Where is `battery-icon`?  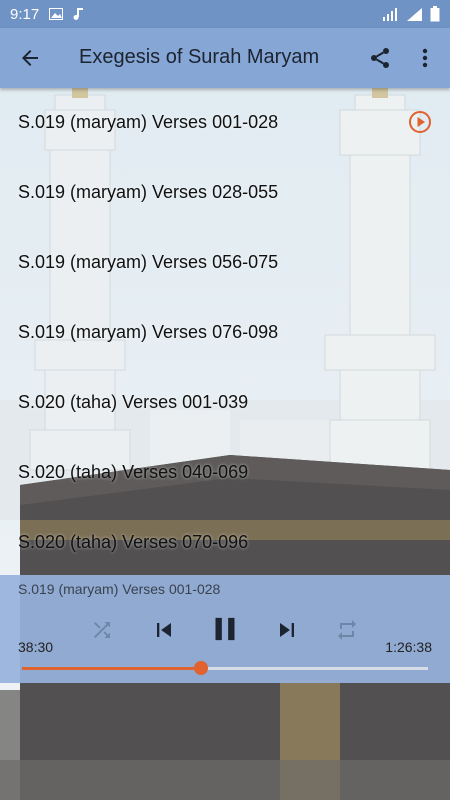 battery-icon is located at coordinates (435, 14).